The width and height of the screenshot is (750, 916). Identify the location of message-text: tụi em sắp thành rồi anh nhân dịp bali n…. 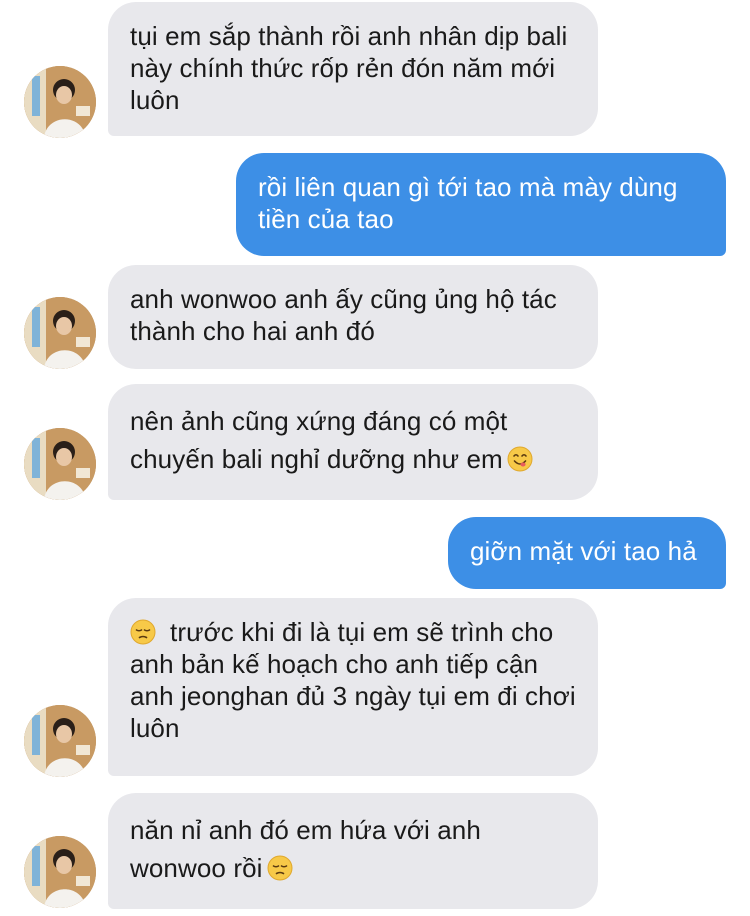
(349, 68).